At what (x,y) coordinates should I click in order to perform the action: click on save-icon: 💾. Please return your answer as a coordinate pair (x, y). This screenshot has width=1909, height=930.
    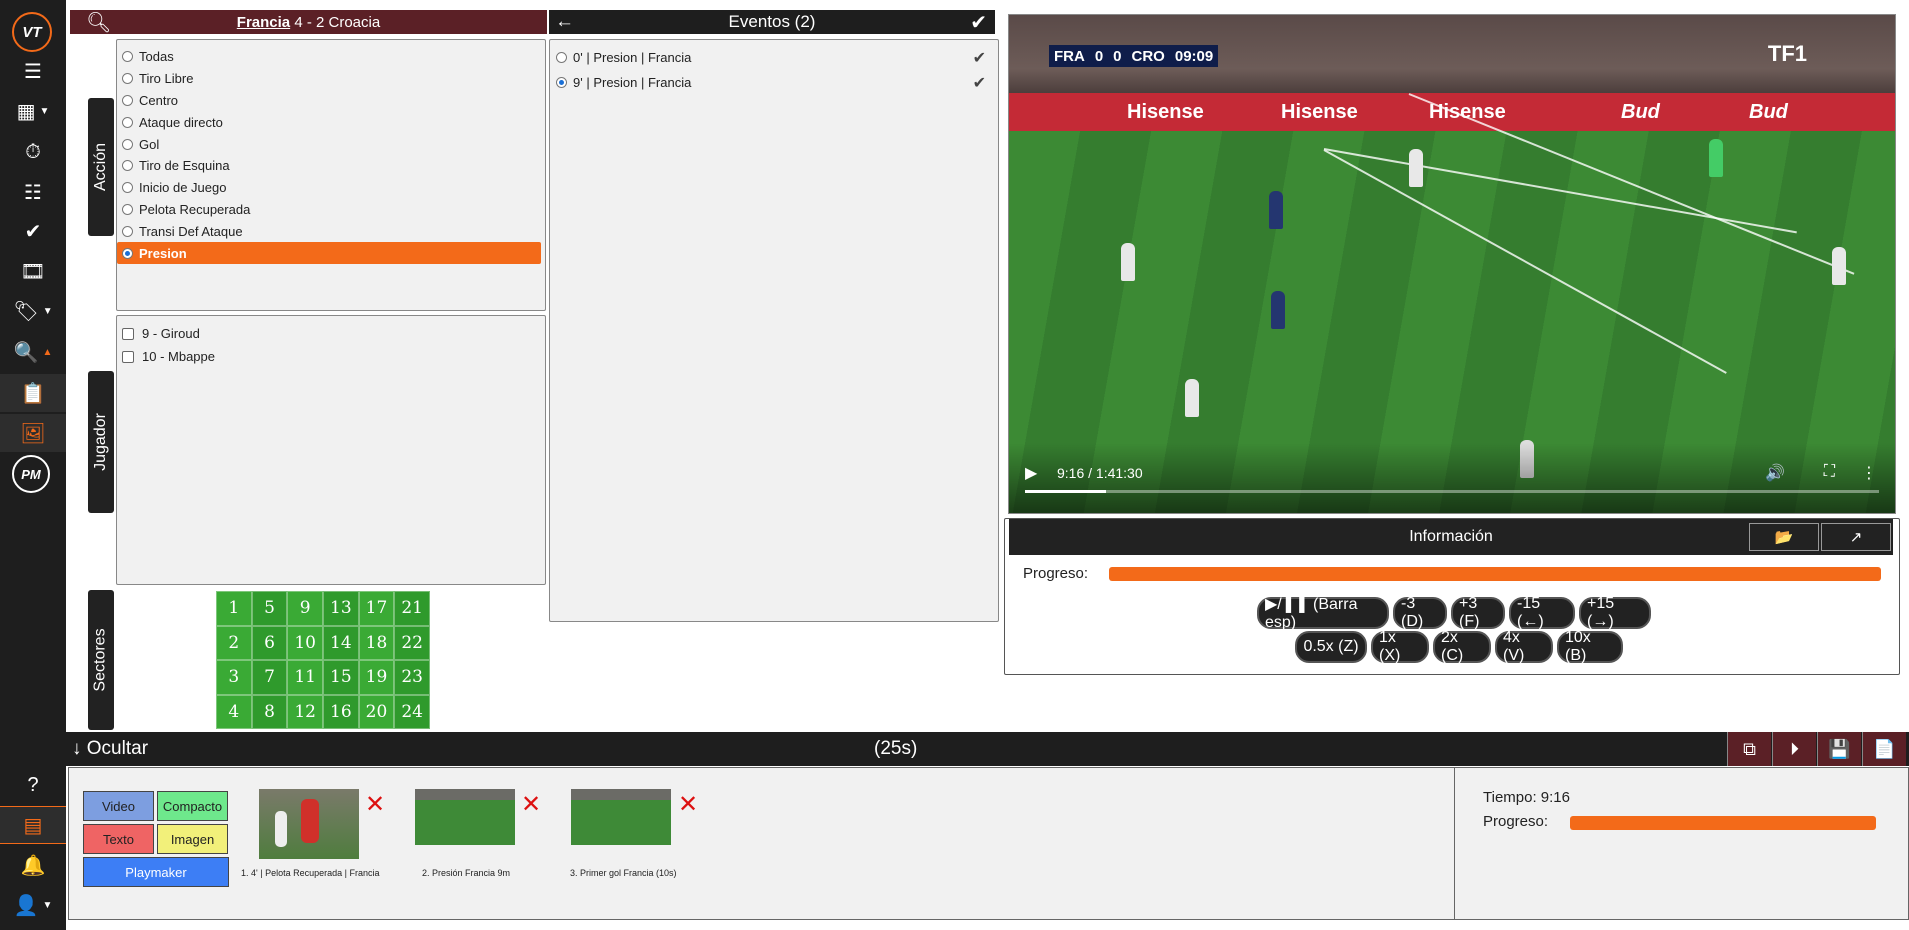
    Looking at the image, I should click on (1839, 749).